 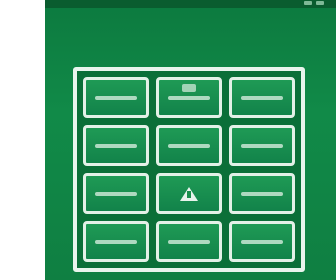 What do you see at coordinates (314, 3) in the screenshot?
I see `status-icons` at bounding box center [314, 3].